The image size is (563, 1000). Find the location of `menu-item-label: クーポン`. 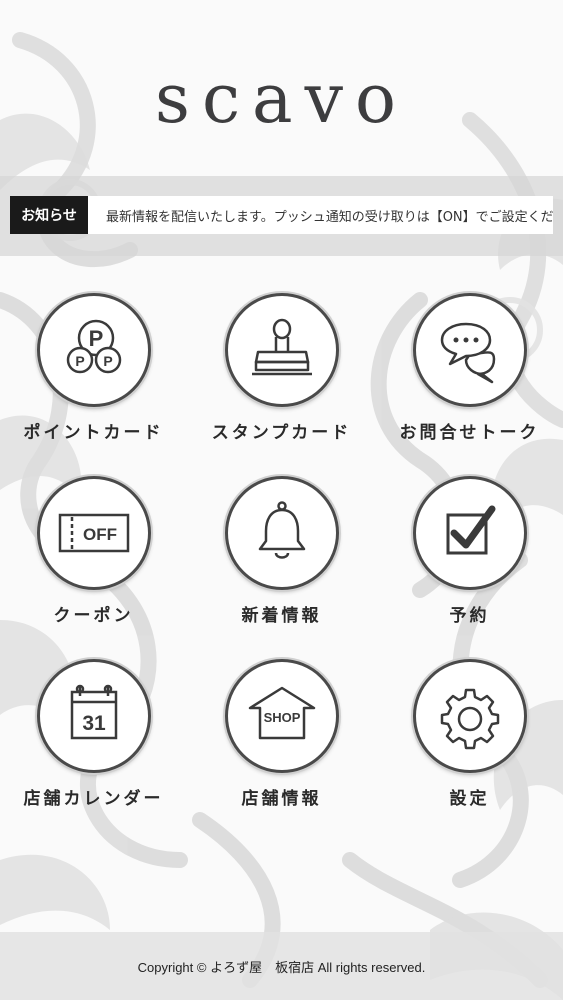

menu-item-label: クーポン is located at coordinates (93, 616).